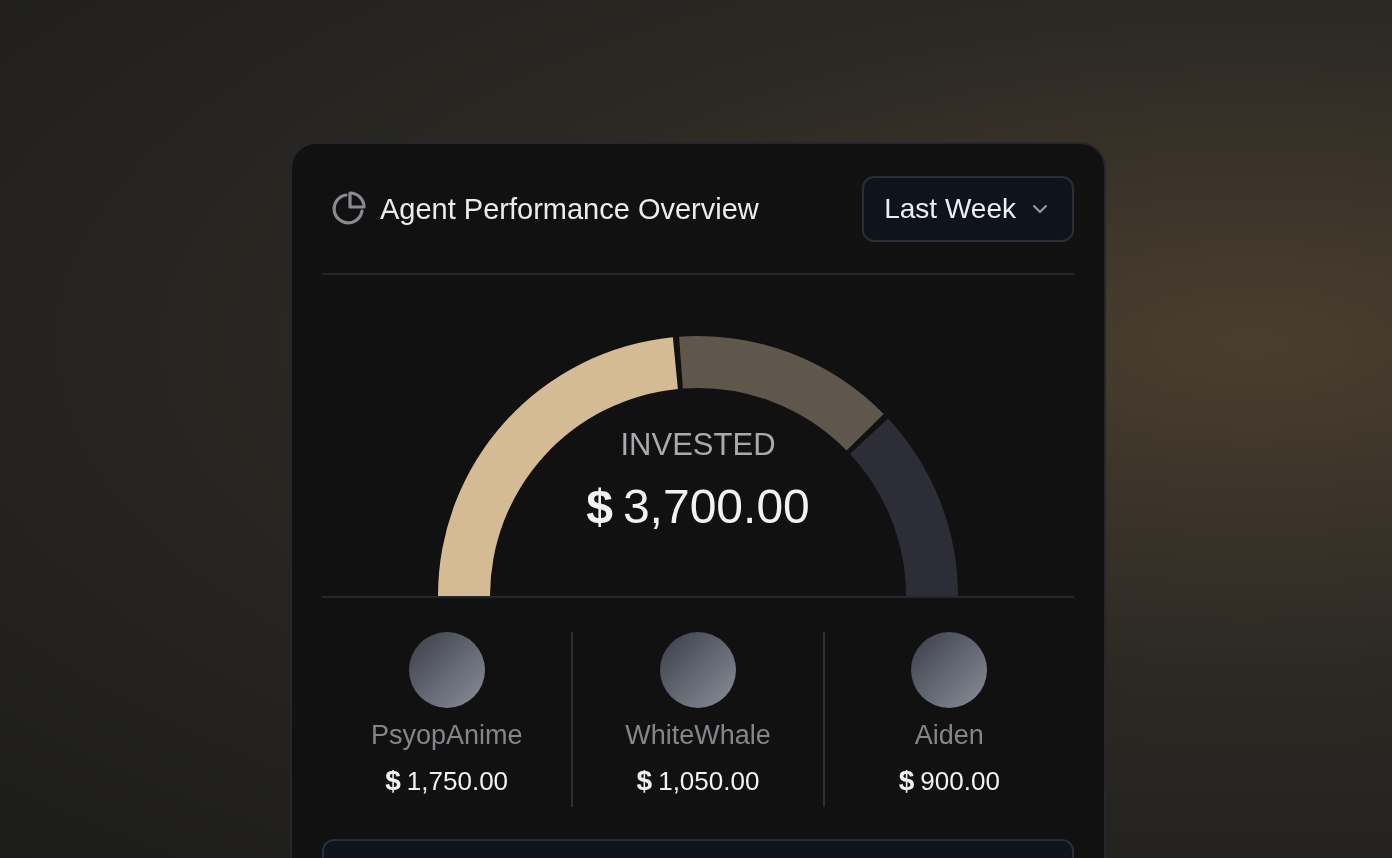  Describe the element at coordinates (446, 736) in the screenshot. I see `agent-name: PsyopAnime` at that location.